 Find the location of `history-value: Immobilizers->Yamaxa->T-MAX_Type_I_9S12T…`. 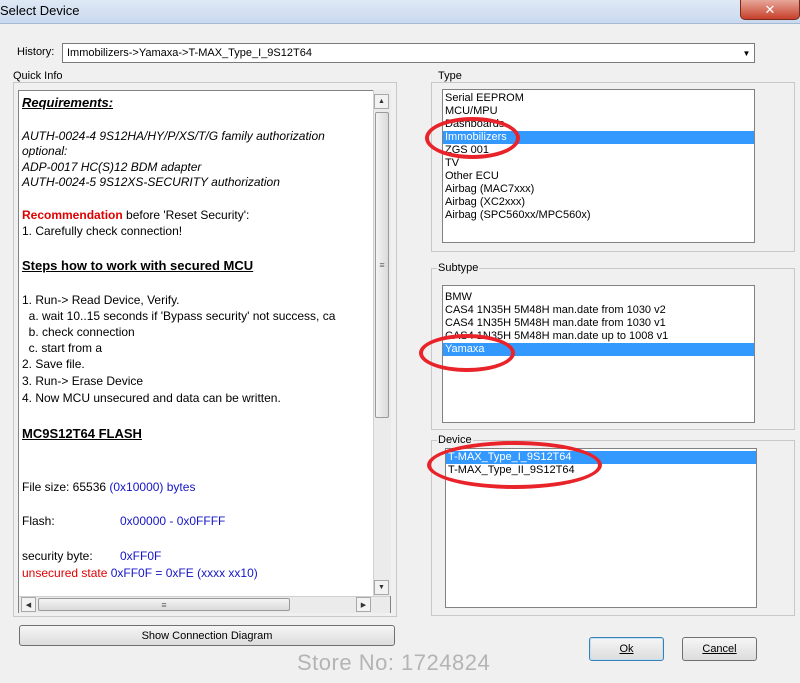

history-value: Immobilizers->Yamaxa->T-MAX_Type_I_9S12T… is located at coordinates (189, 53).